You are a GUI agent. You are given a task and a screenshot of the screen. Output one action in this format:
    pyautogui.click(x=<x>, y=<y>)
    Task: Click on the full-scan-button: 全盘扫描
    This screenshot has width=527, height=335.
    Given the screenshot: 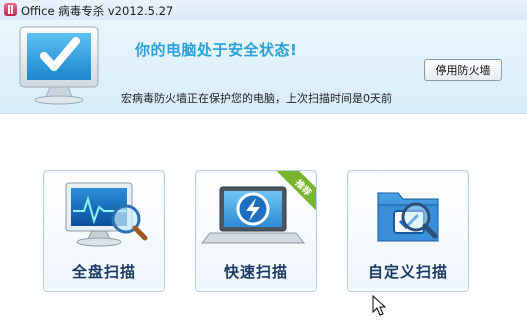 What is the action you would take?
    pyautogui.click(x=104, y=231)
    